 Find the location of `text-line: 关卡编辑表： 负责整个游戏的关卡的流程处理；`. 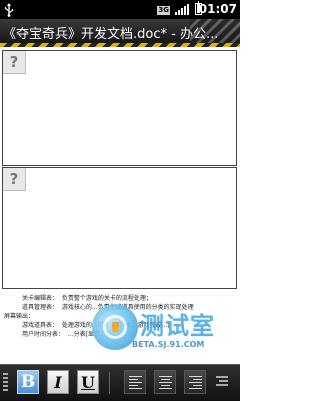

text-line: 关卡编辑表： 负责整个游戏的关卡的流程处理； is located at coordinates (87, 298).